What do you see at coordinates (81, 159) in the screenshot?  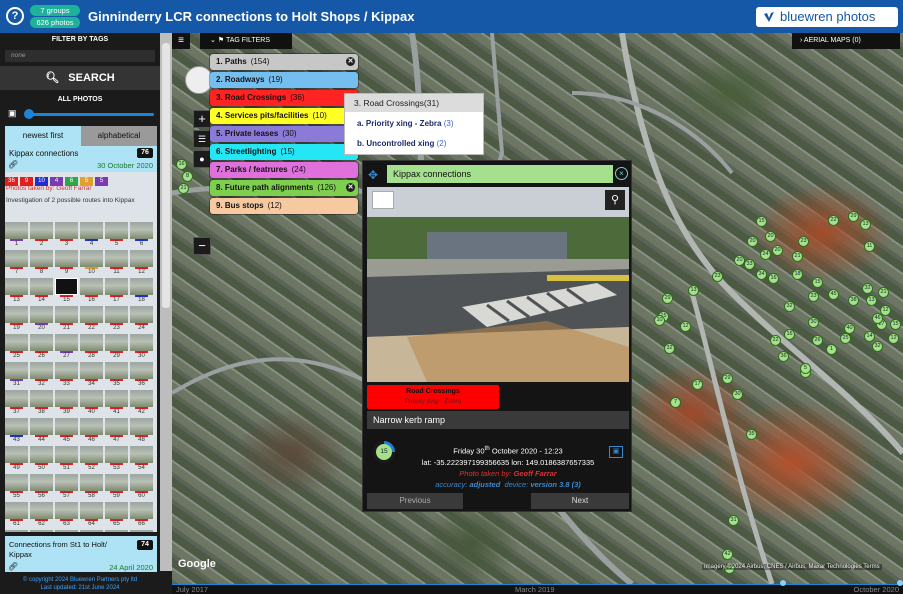 I see `group-card-kippax: Kippax connections 76 🔗︎ 30 October 2020` at bounding box center [81, 159].